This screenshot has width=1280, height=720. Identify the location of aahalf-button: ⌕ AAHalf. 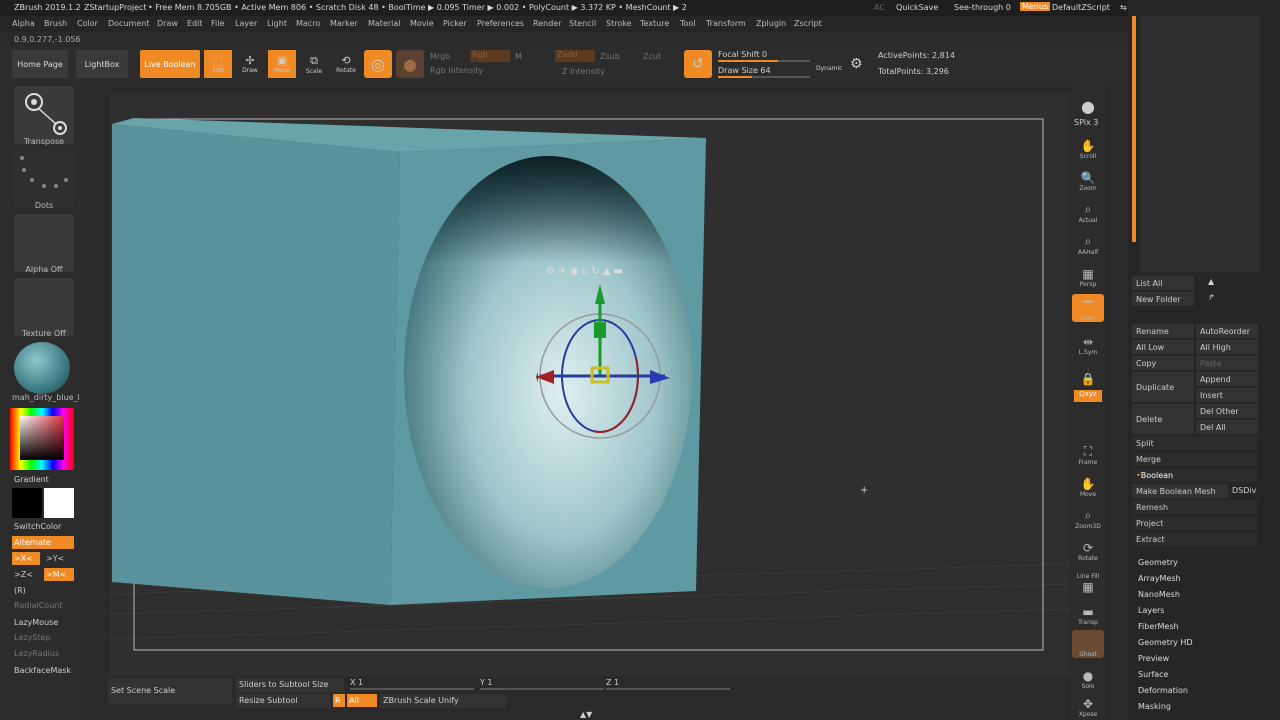
(1088, 242).